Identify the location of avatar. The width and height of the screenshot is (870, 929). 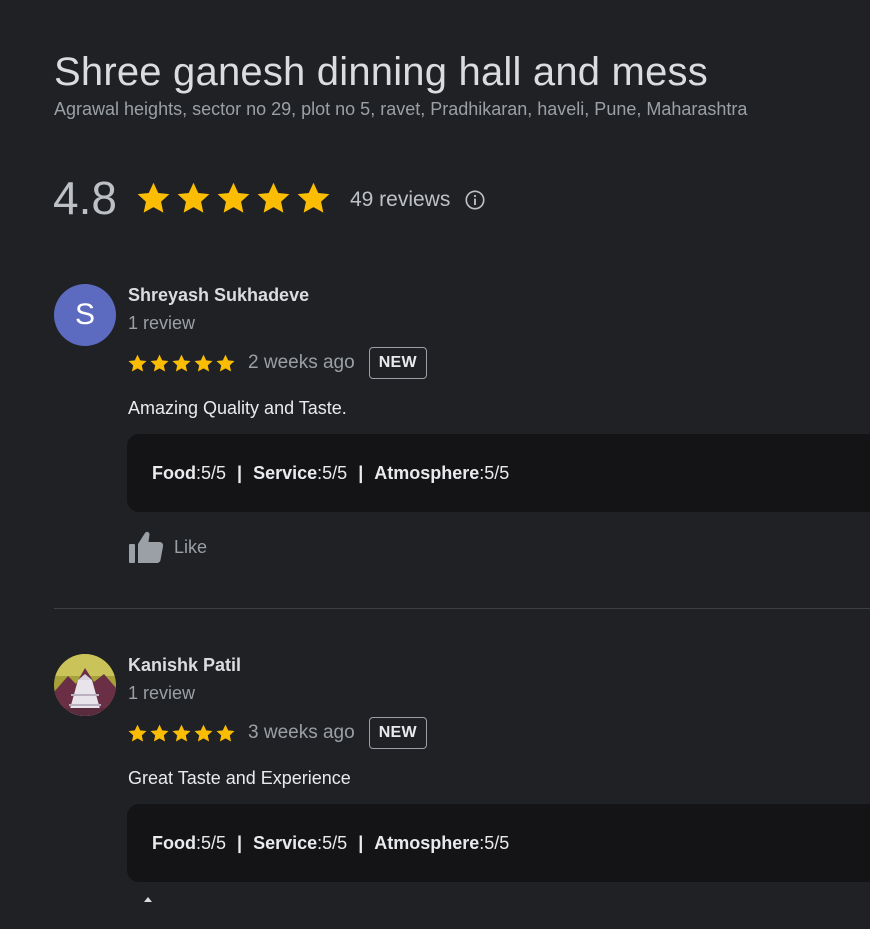
(85, 685).